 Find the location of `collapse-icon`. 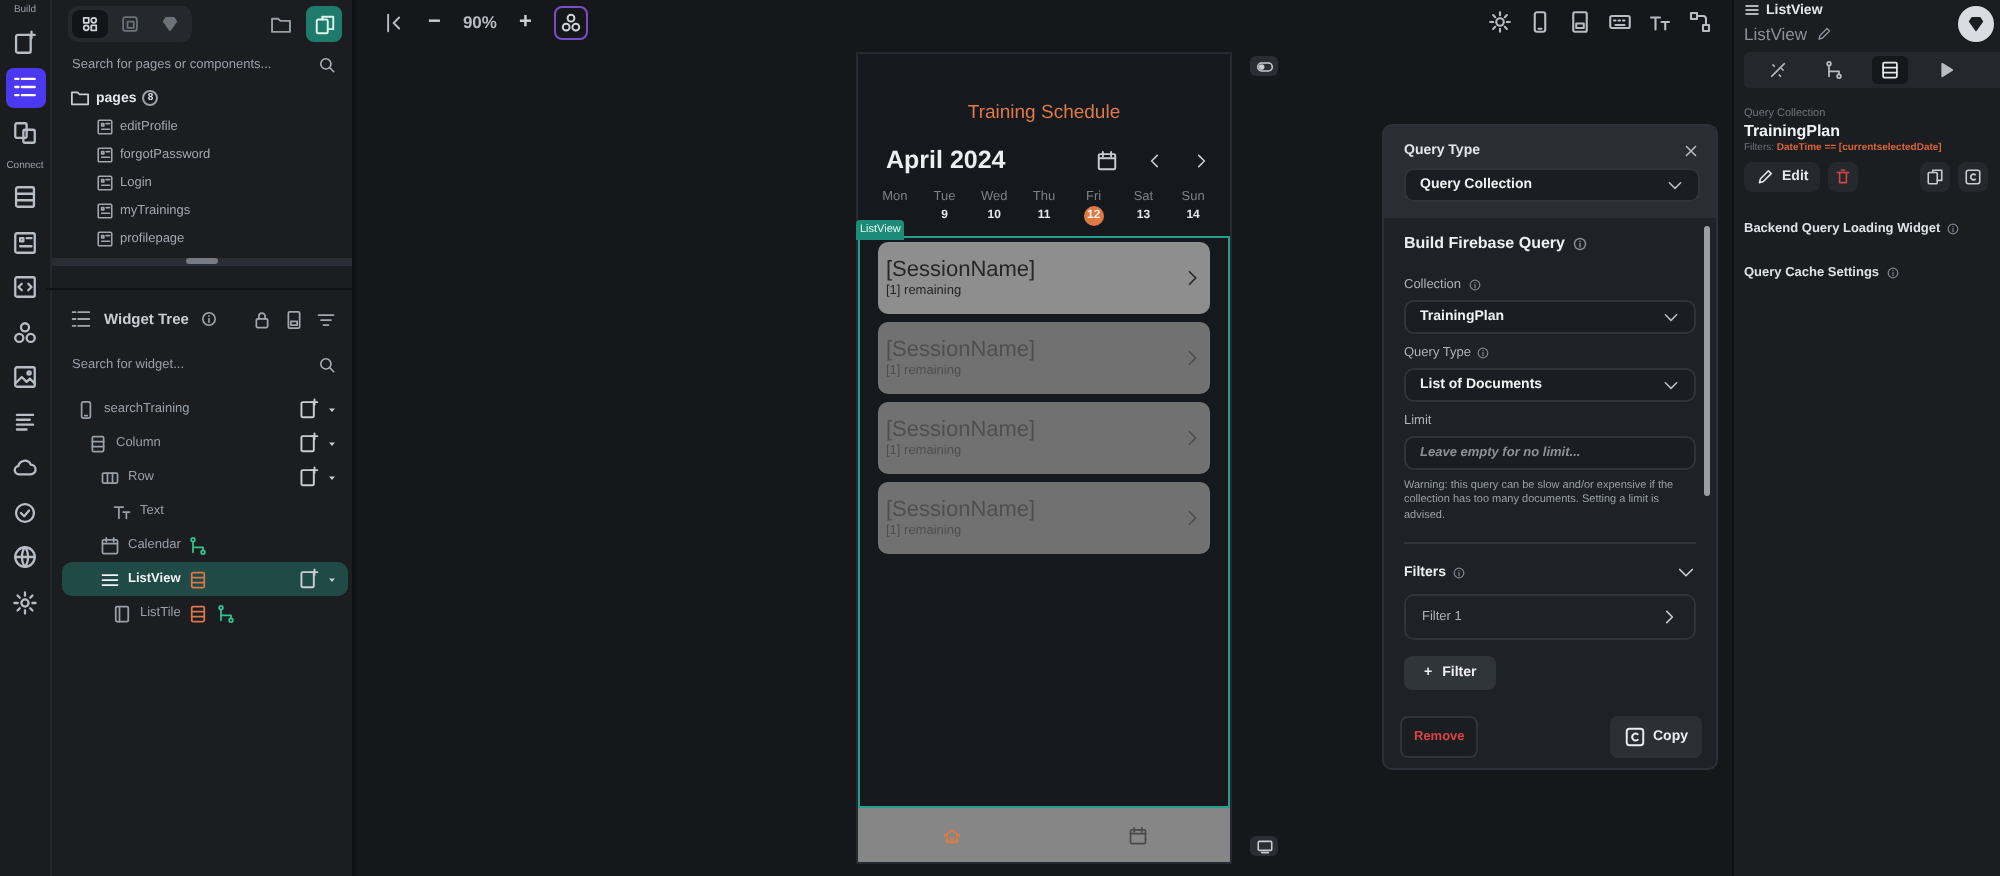

collapse-icon is located at coordinates (395, 22).